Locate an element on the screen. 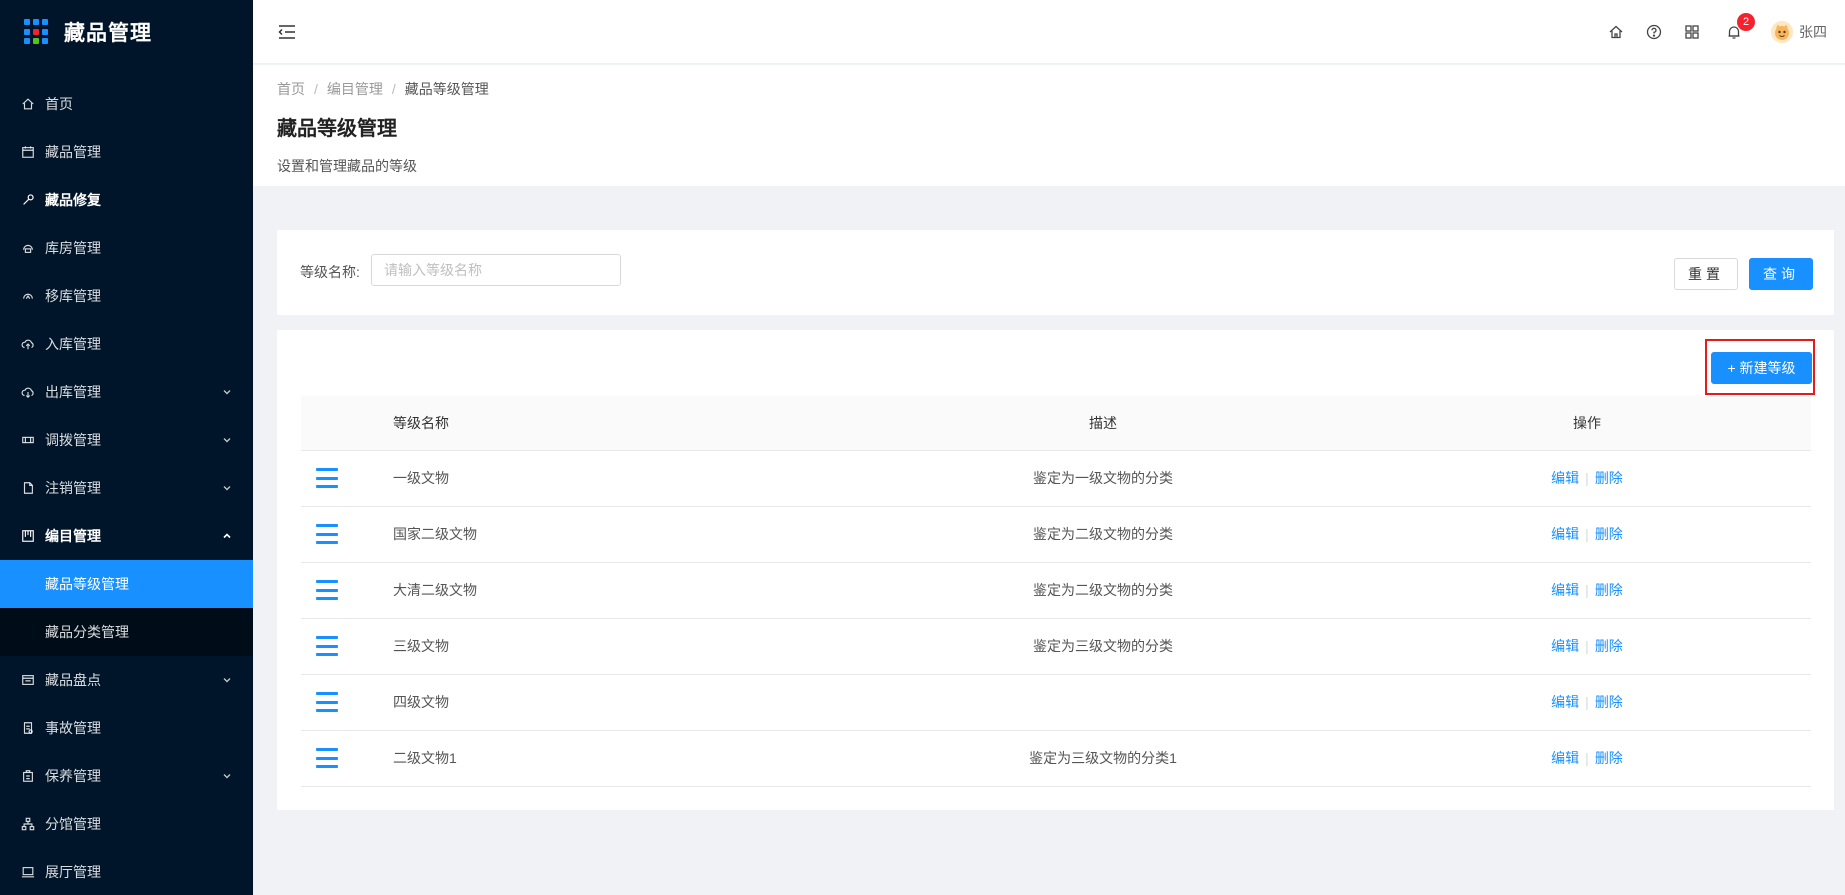 Image resolution: width=1845 pixels, height=895 pixels. sidebar-item-cataloging: 编目管理 is located at coordinates (126, 536).